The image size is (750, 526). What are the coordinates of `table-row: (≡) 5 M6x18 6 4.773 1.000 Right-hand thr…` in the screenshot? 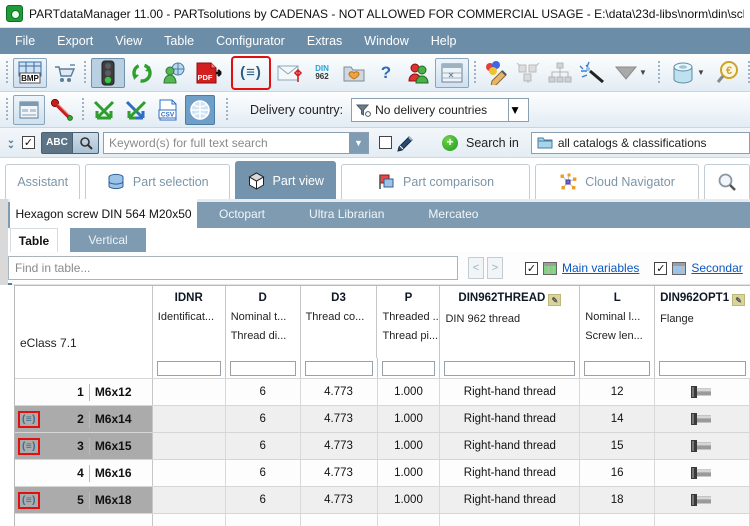 It's located at (382, 499).